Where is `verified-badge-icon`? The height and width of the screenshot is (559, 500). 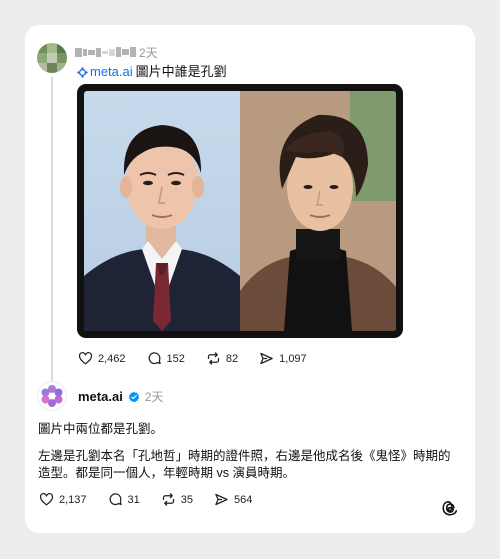
verified-badge-icon is located at coordinates (134, 396).